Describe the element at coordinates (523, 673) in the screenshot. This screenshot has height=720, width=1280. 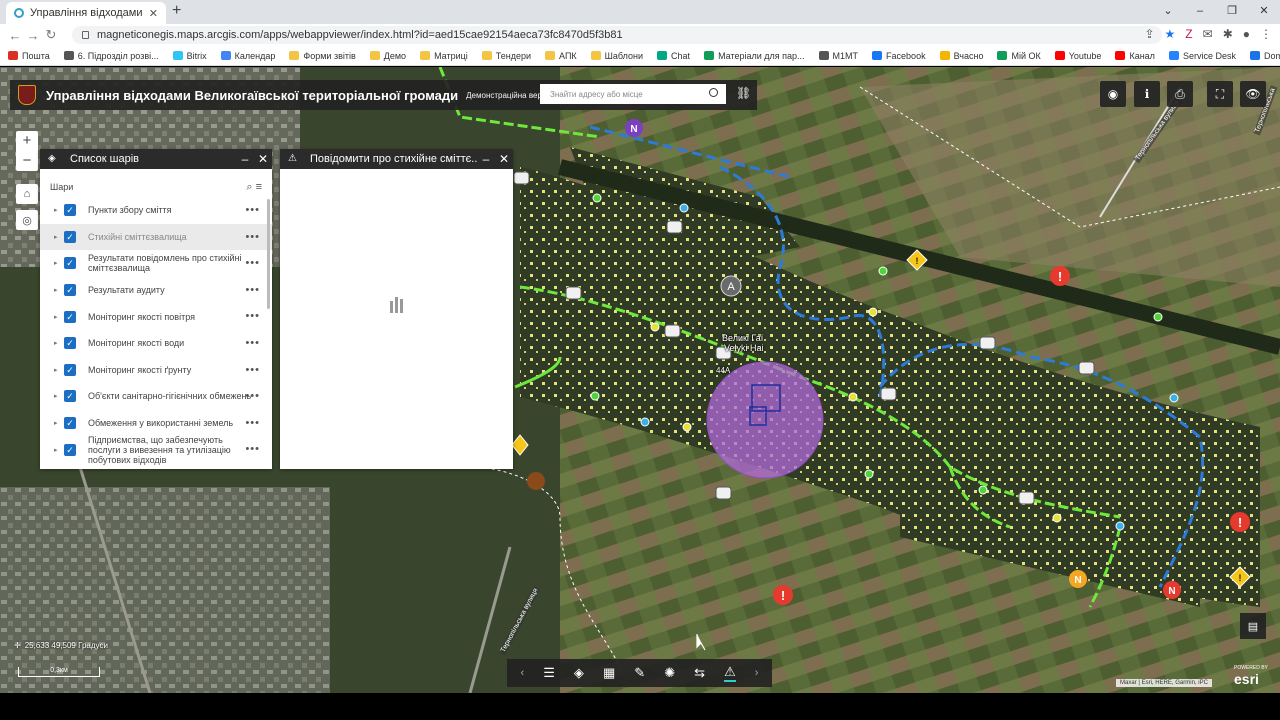
I see `chevron-left-icon: ‹` at that location.